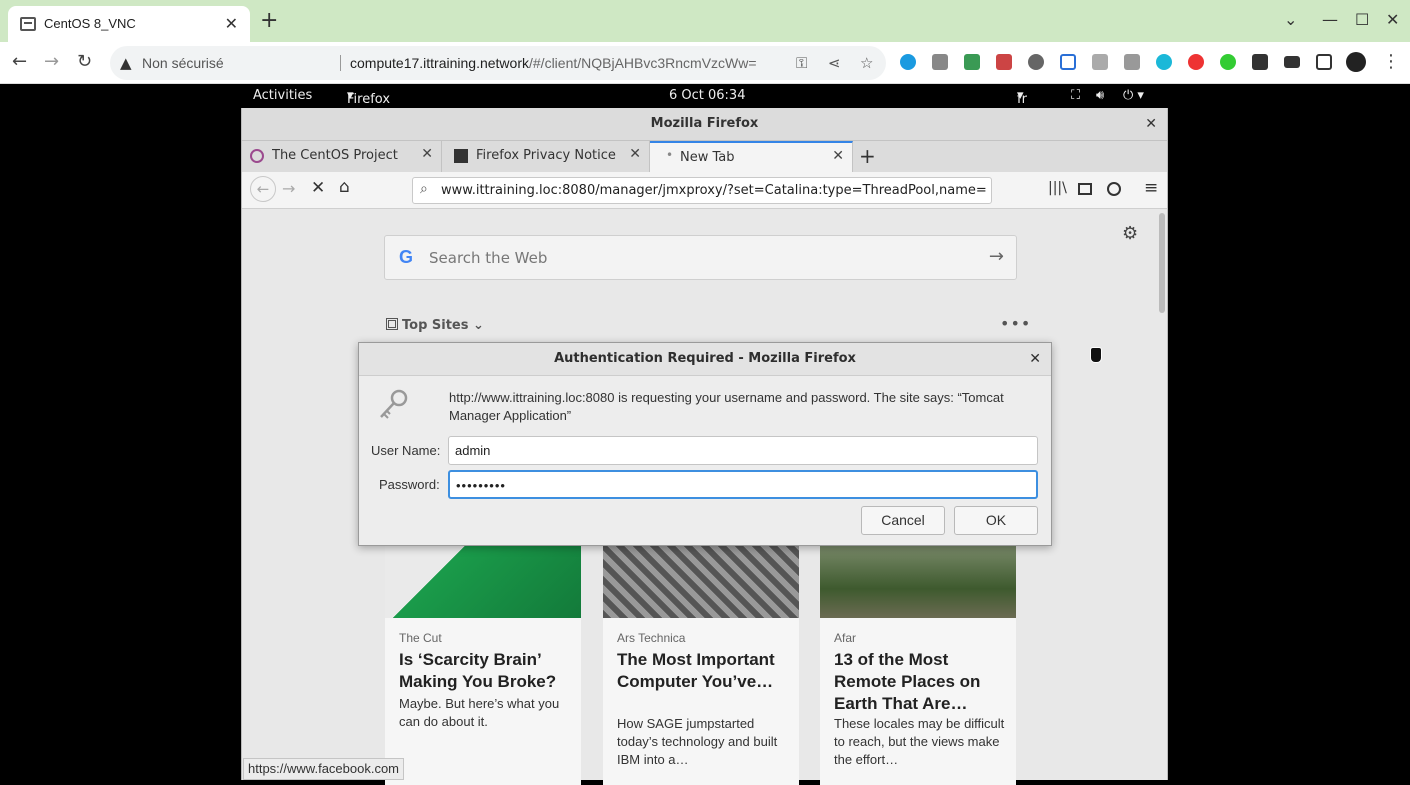  What do you see at coordinates (439, 63) in the screenshot?
I see `address-host: compute17.ittraining.network` at bounding box center [439, 63].